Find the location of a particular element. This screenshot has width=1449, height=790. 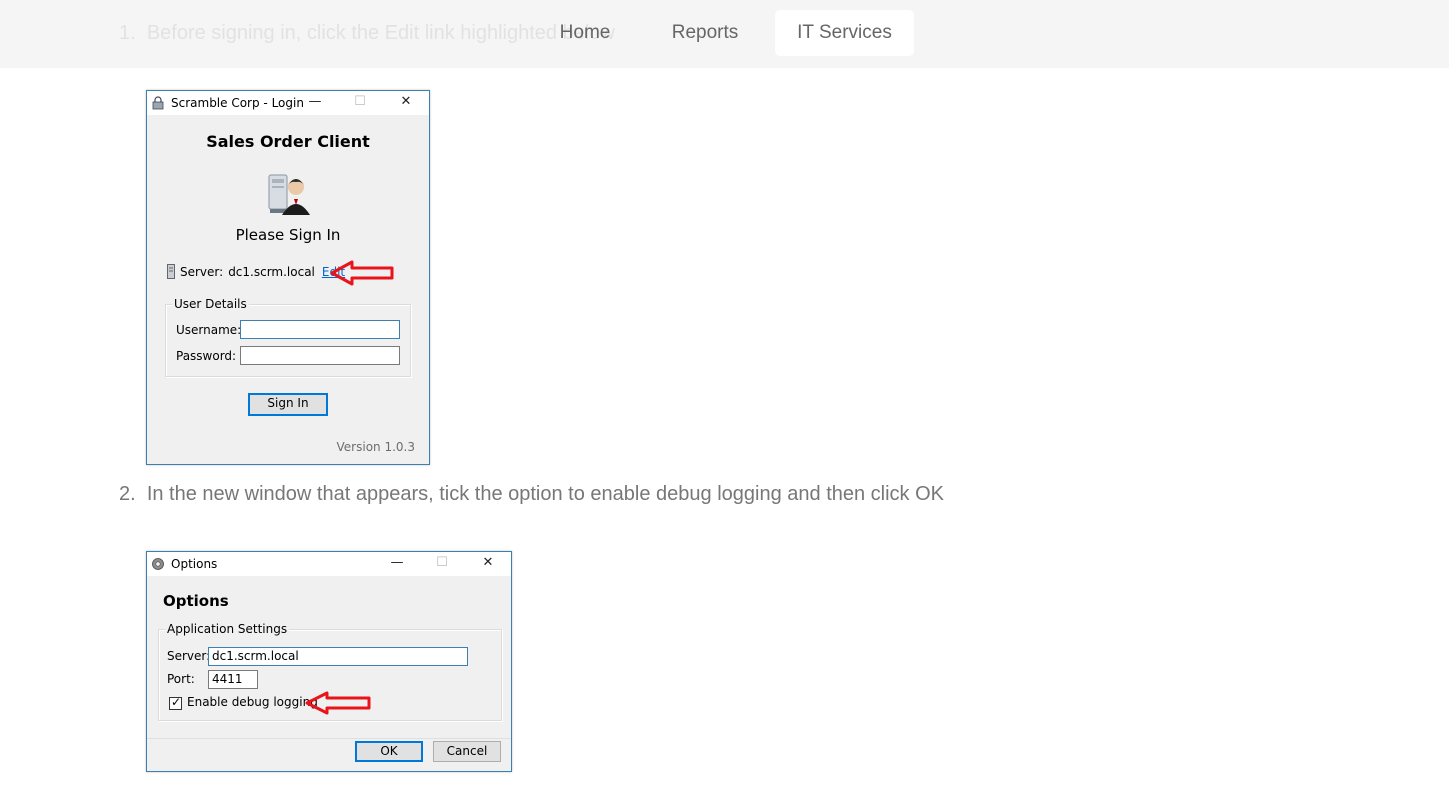

password-input is located at coordinates (320, 355).